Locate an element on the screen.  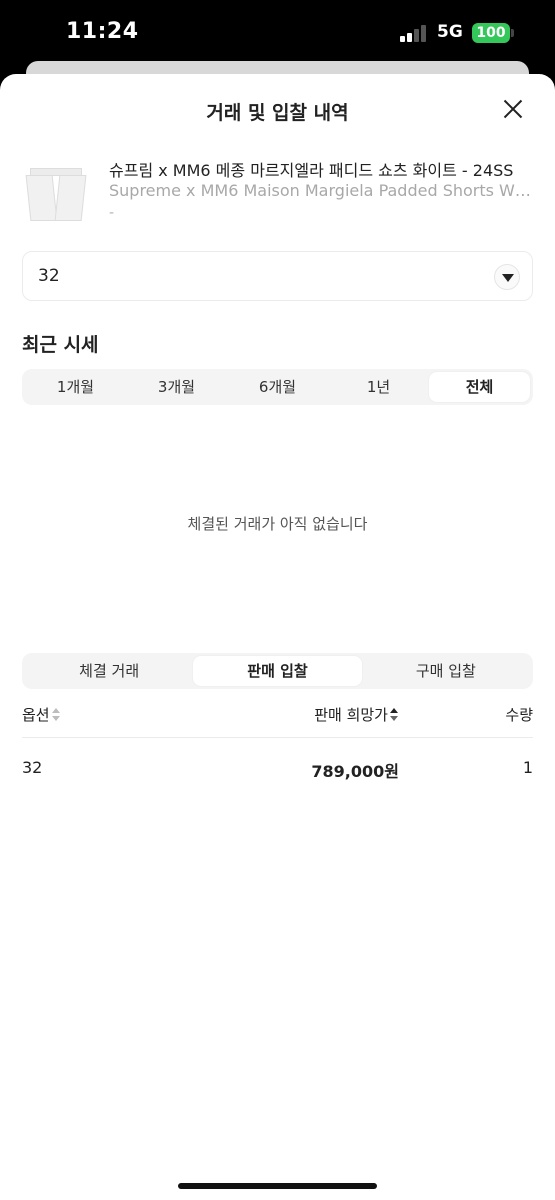
tab-6-months: 6개월 is located at coordinates (277, 387).